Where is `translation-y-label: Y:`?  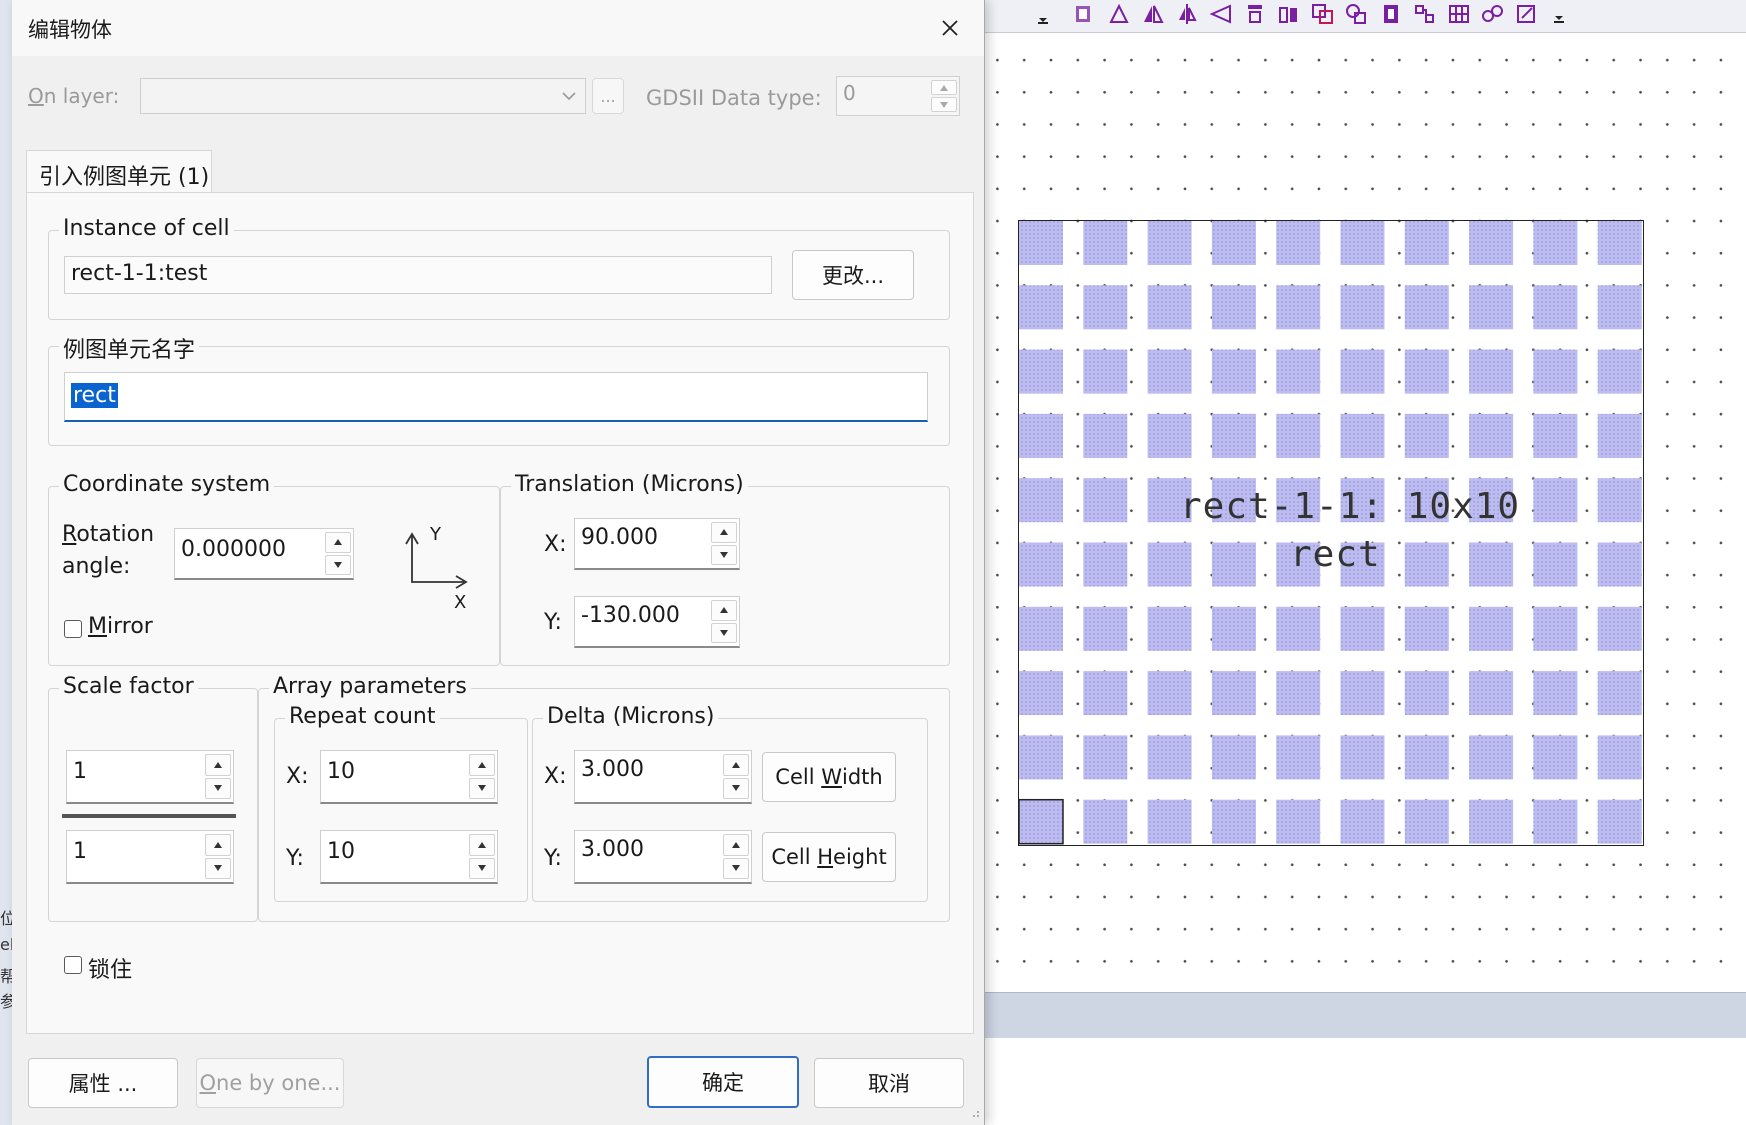 translation-y-label: Y: is located at coordinates (553, 622).